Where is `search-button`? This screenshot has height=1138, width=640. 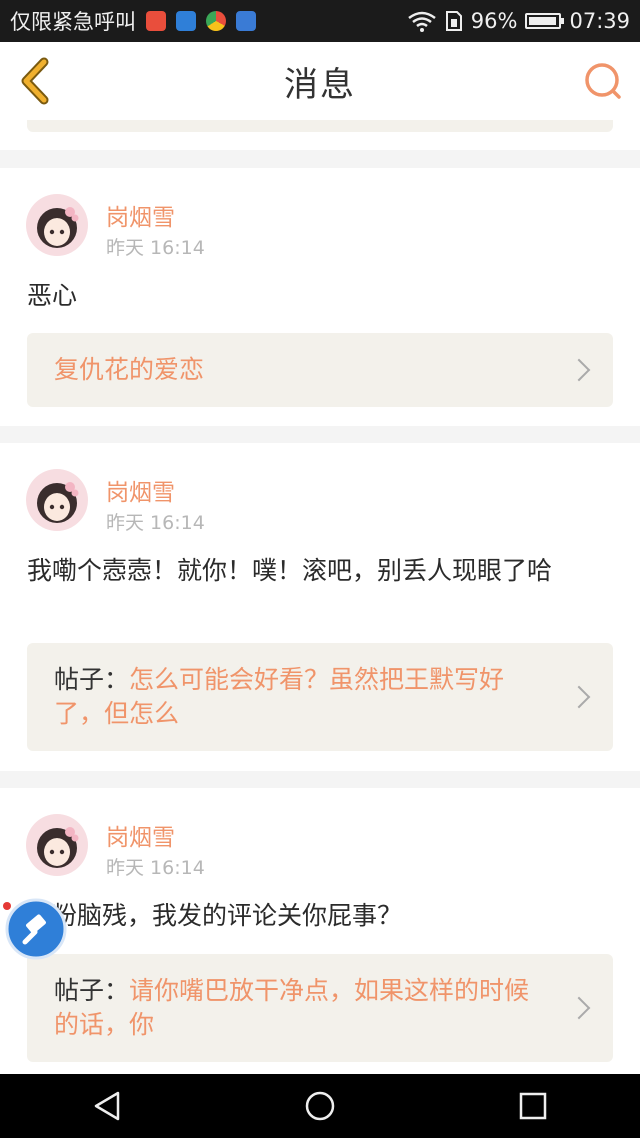
search-button is located at coordinates (604, 82).